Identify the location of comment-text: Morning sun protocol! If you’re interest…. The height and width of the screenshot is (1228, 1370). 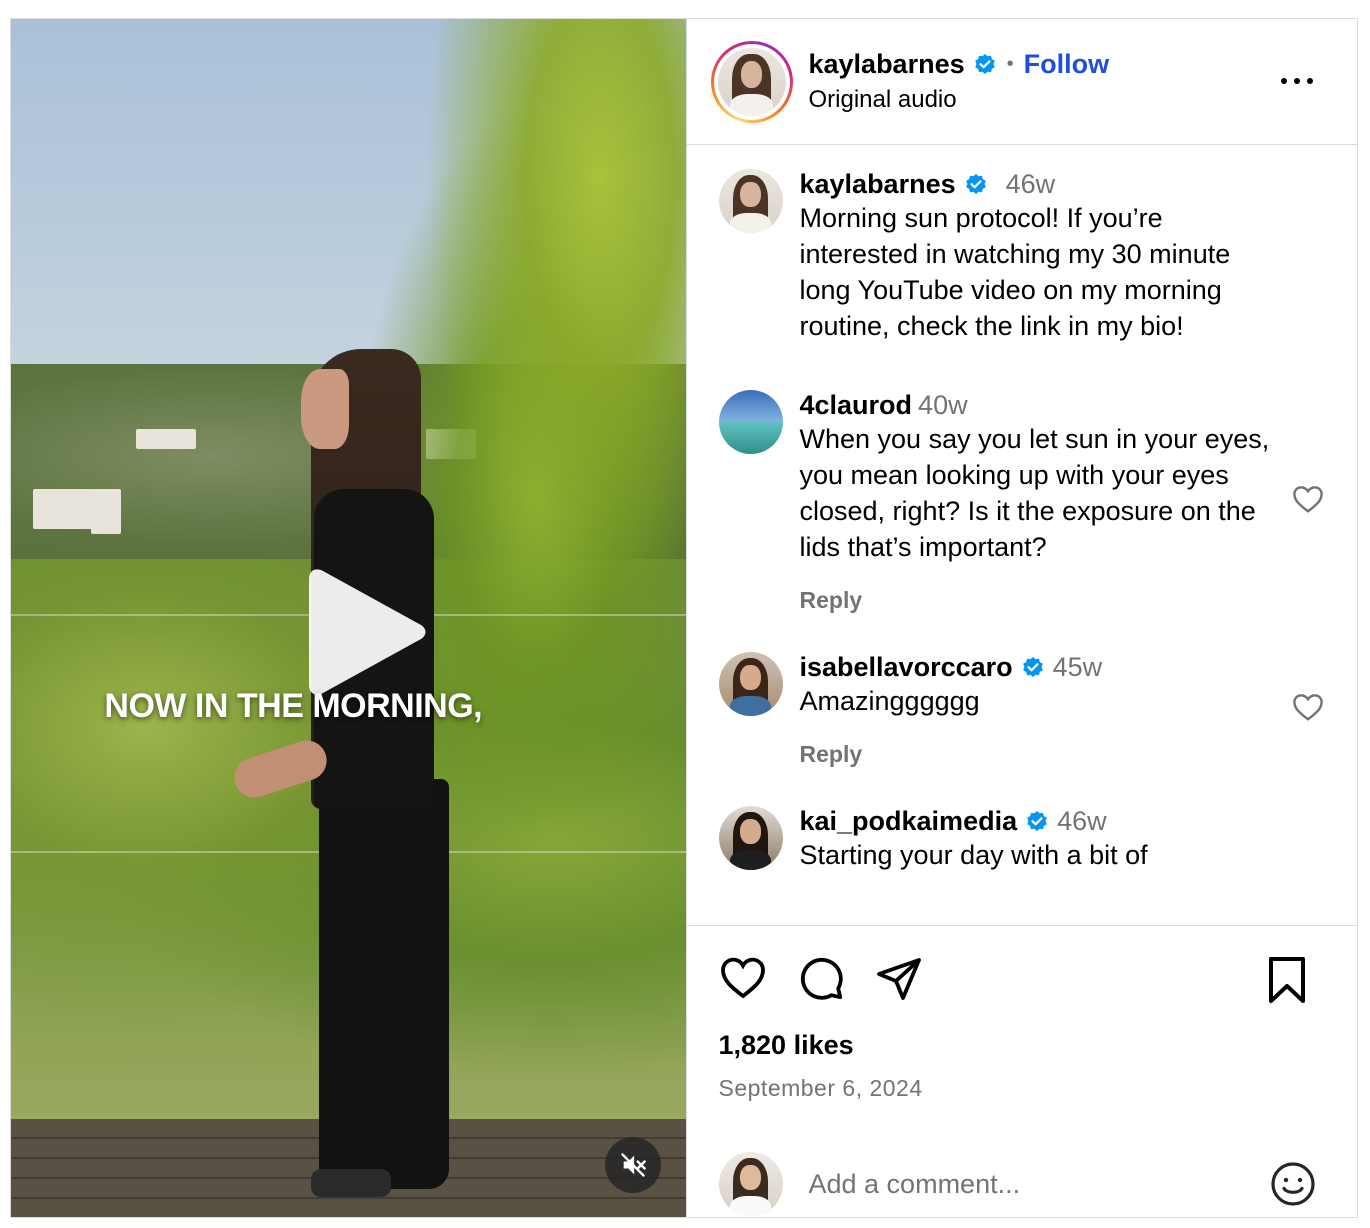
(1015, 272).